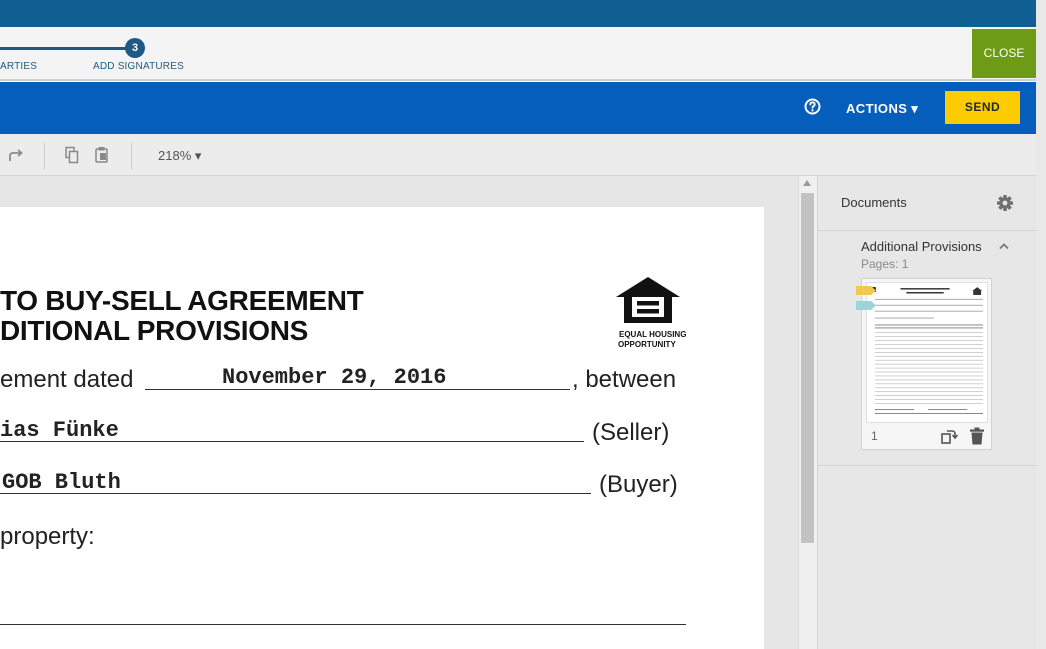  What do you see at coordinates (982, 107) in the screenshot?
I see `send-button: SEND` at bounding box center [982, 107].